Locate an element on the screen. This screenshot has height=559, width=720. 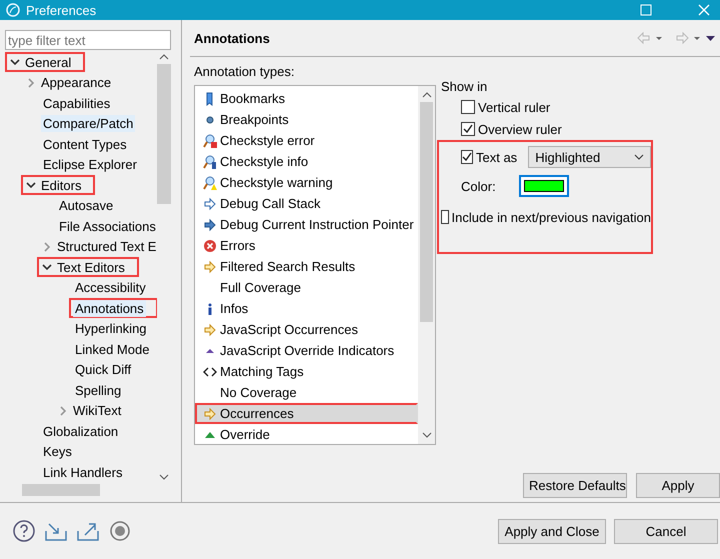
button: Restore Defaults is located at coordinates (575, 485).